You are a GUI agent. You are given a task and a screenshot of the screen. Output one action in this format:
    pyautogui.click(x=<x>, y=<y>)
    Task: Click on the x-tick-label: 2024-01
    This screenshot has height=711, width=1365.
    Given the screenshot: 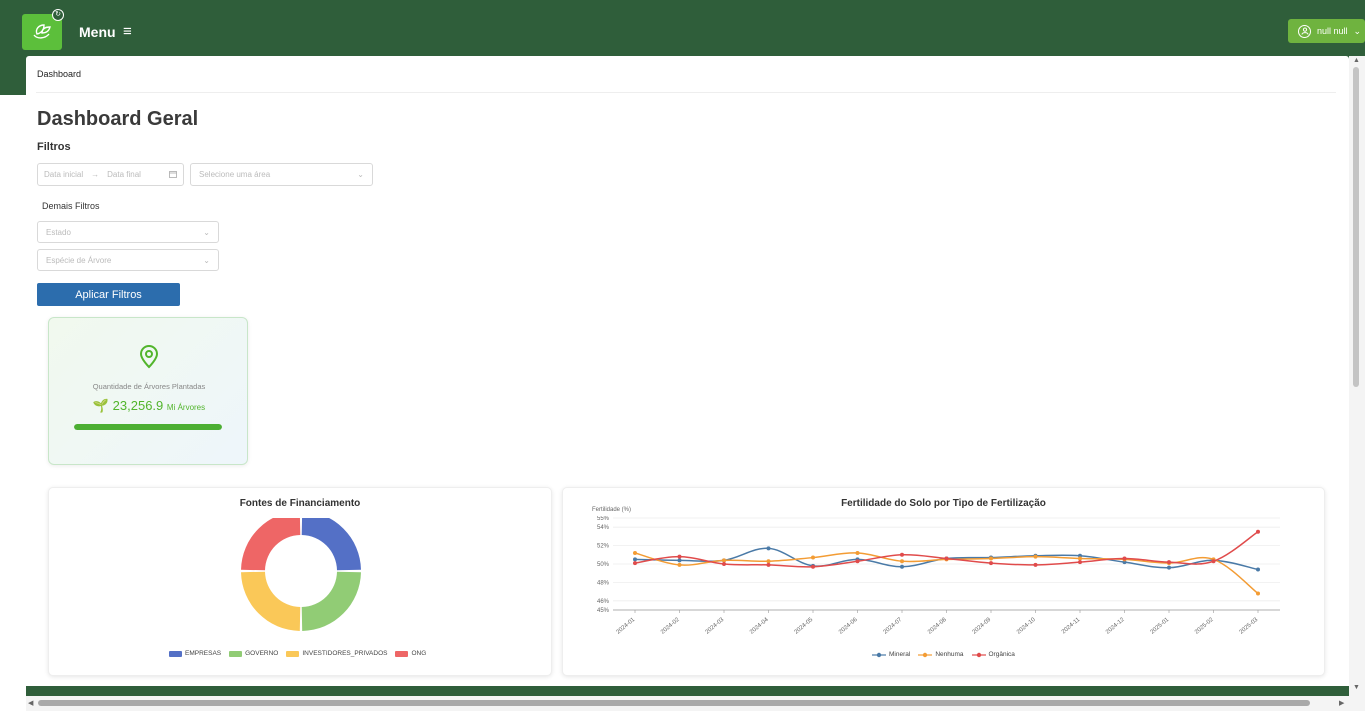 What is the action you would take?
    pyautogui.click(x=626, y=626)
    